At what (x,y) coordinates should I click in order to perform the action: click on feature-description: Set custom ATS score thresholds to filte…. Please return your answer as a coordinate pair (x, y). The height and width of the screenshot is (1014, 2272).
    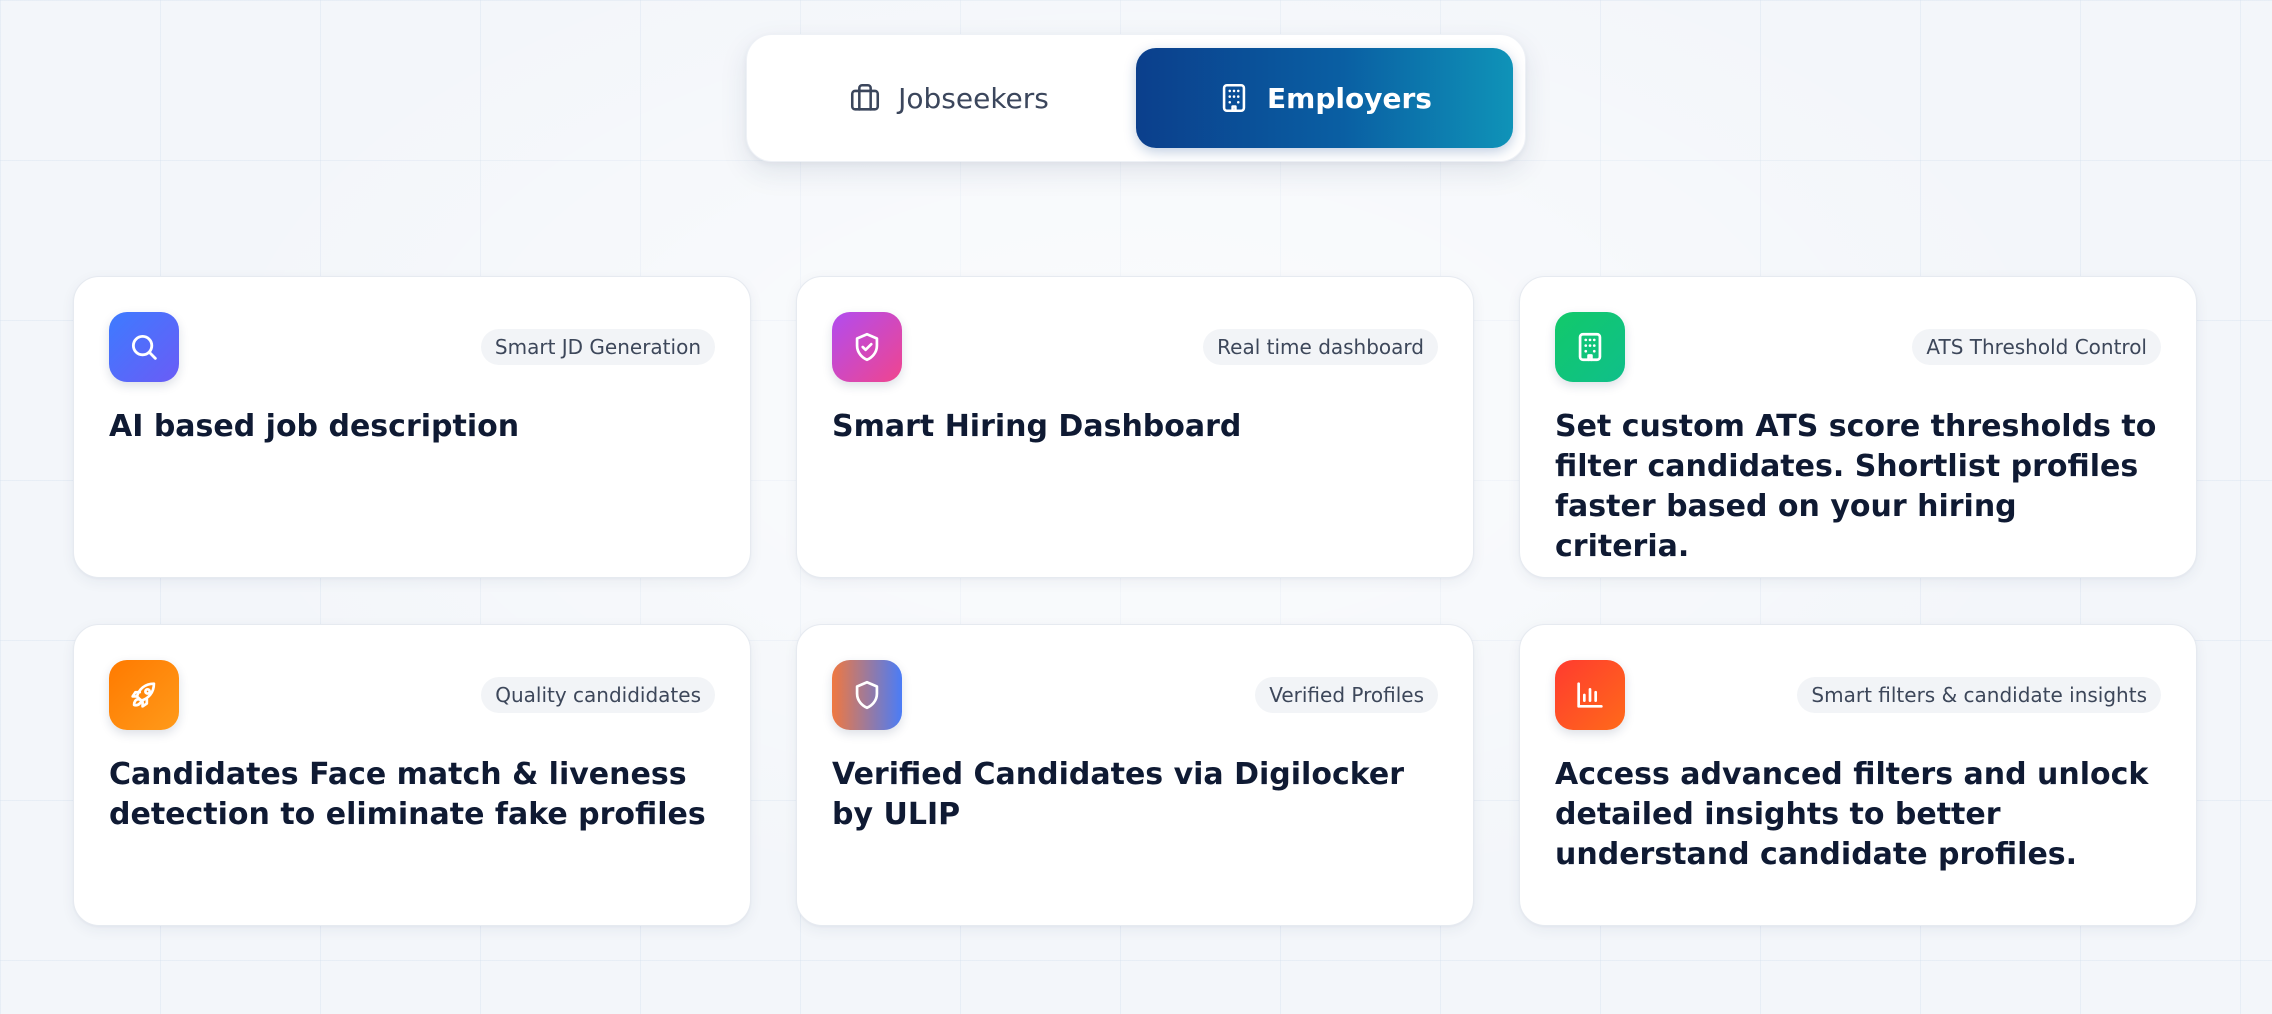
    Looking at the image, I should click on (1856, 486).